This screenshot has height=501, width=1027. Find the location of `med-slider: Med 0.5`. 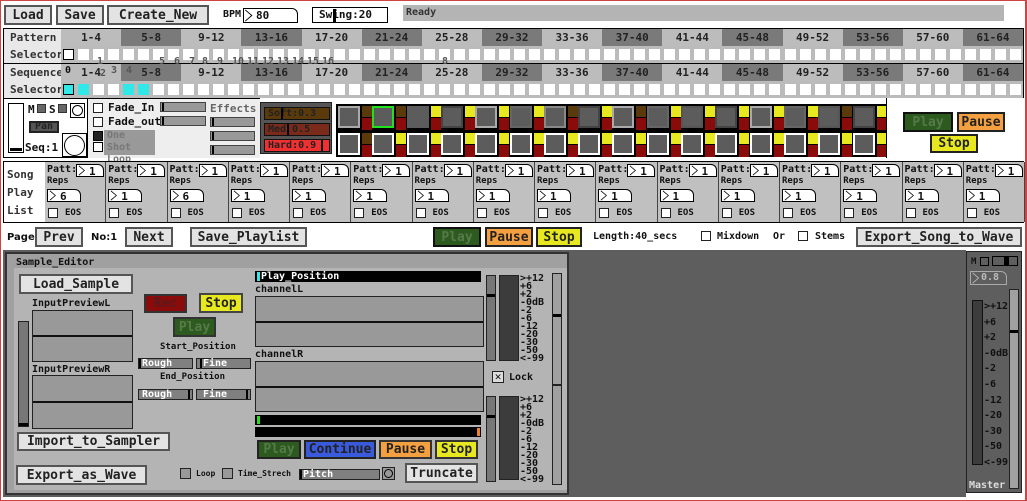

med-slider: Med 0.5 is located at coordinates (297, 129).